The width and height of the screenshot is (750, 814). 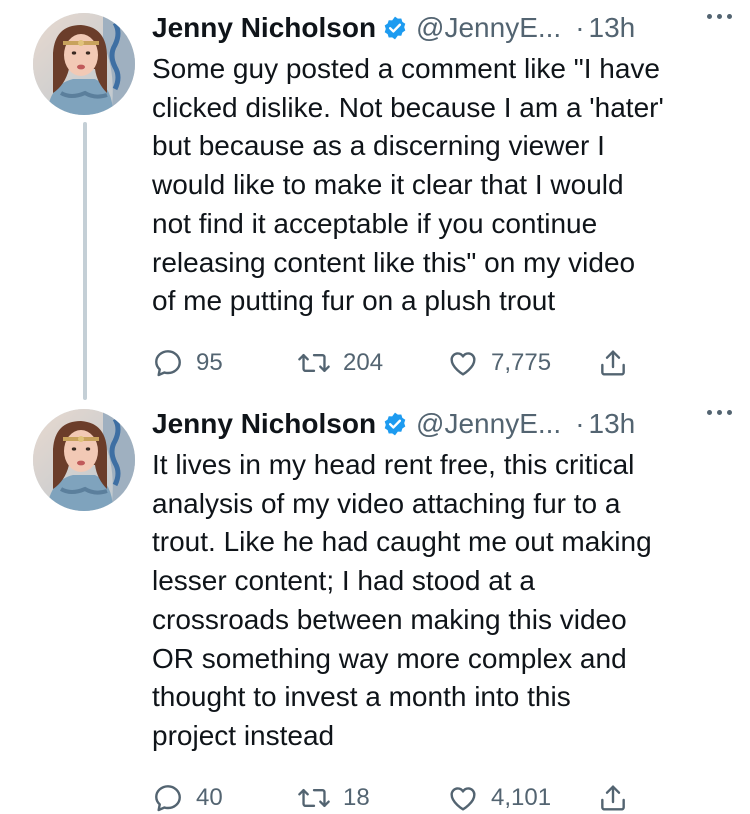 I want to click on like-button: 4,101, so click(x=522, y=798).